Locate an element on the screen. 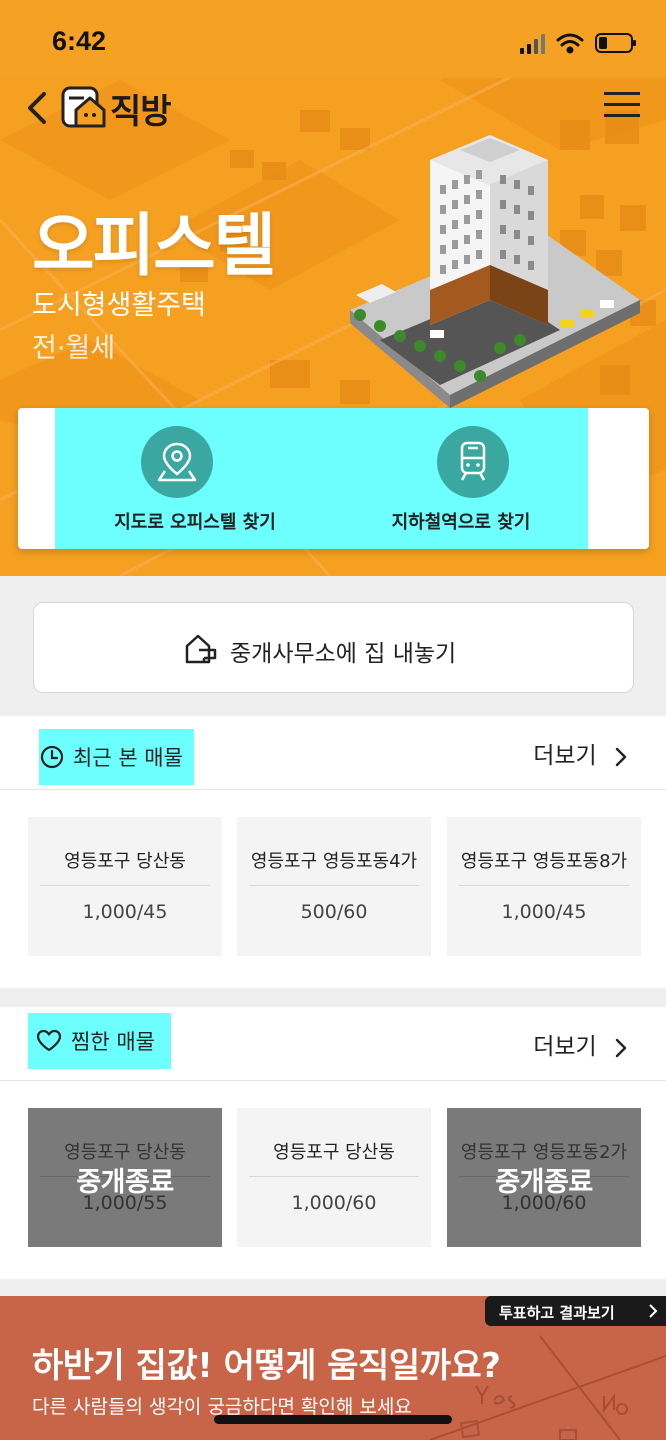 This screenshot has width=666, height=1440. map-pin-icon is located at coordinates (177, 462).